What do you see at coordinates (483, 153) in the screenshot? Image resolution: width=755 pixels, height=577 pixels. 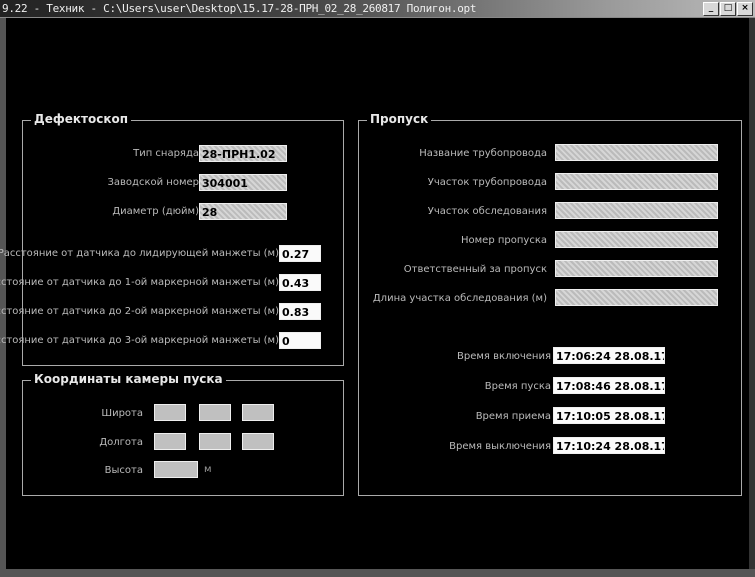 I see `pipeline-name-label: Название трубопровода` at bounding box center [483, 153].